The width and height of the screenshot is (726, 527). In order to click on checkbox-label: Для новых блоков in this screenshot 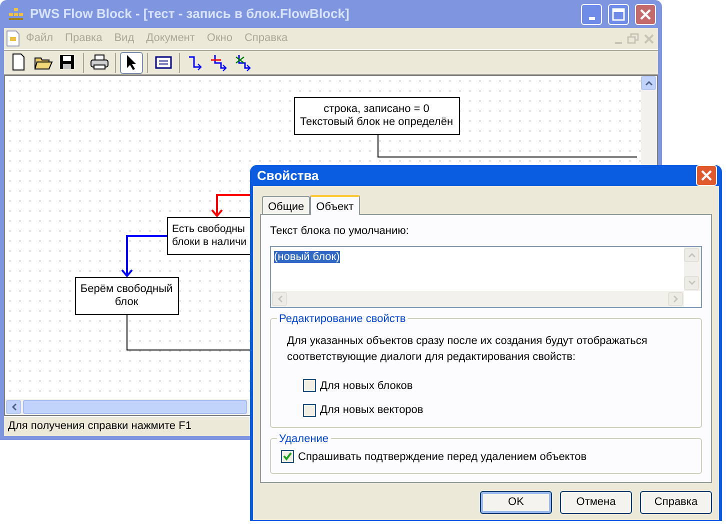, I will do `click(366, 386)`.